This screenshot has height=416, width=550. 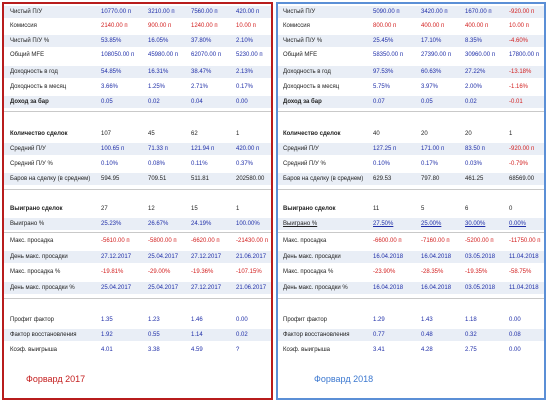 What do you see at coordinates (110, 164) in the screenshot?
I see `table-cell: 0.10%` at bounding box center [110, 164].